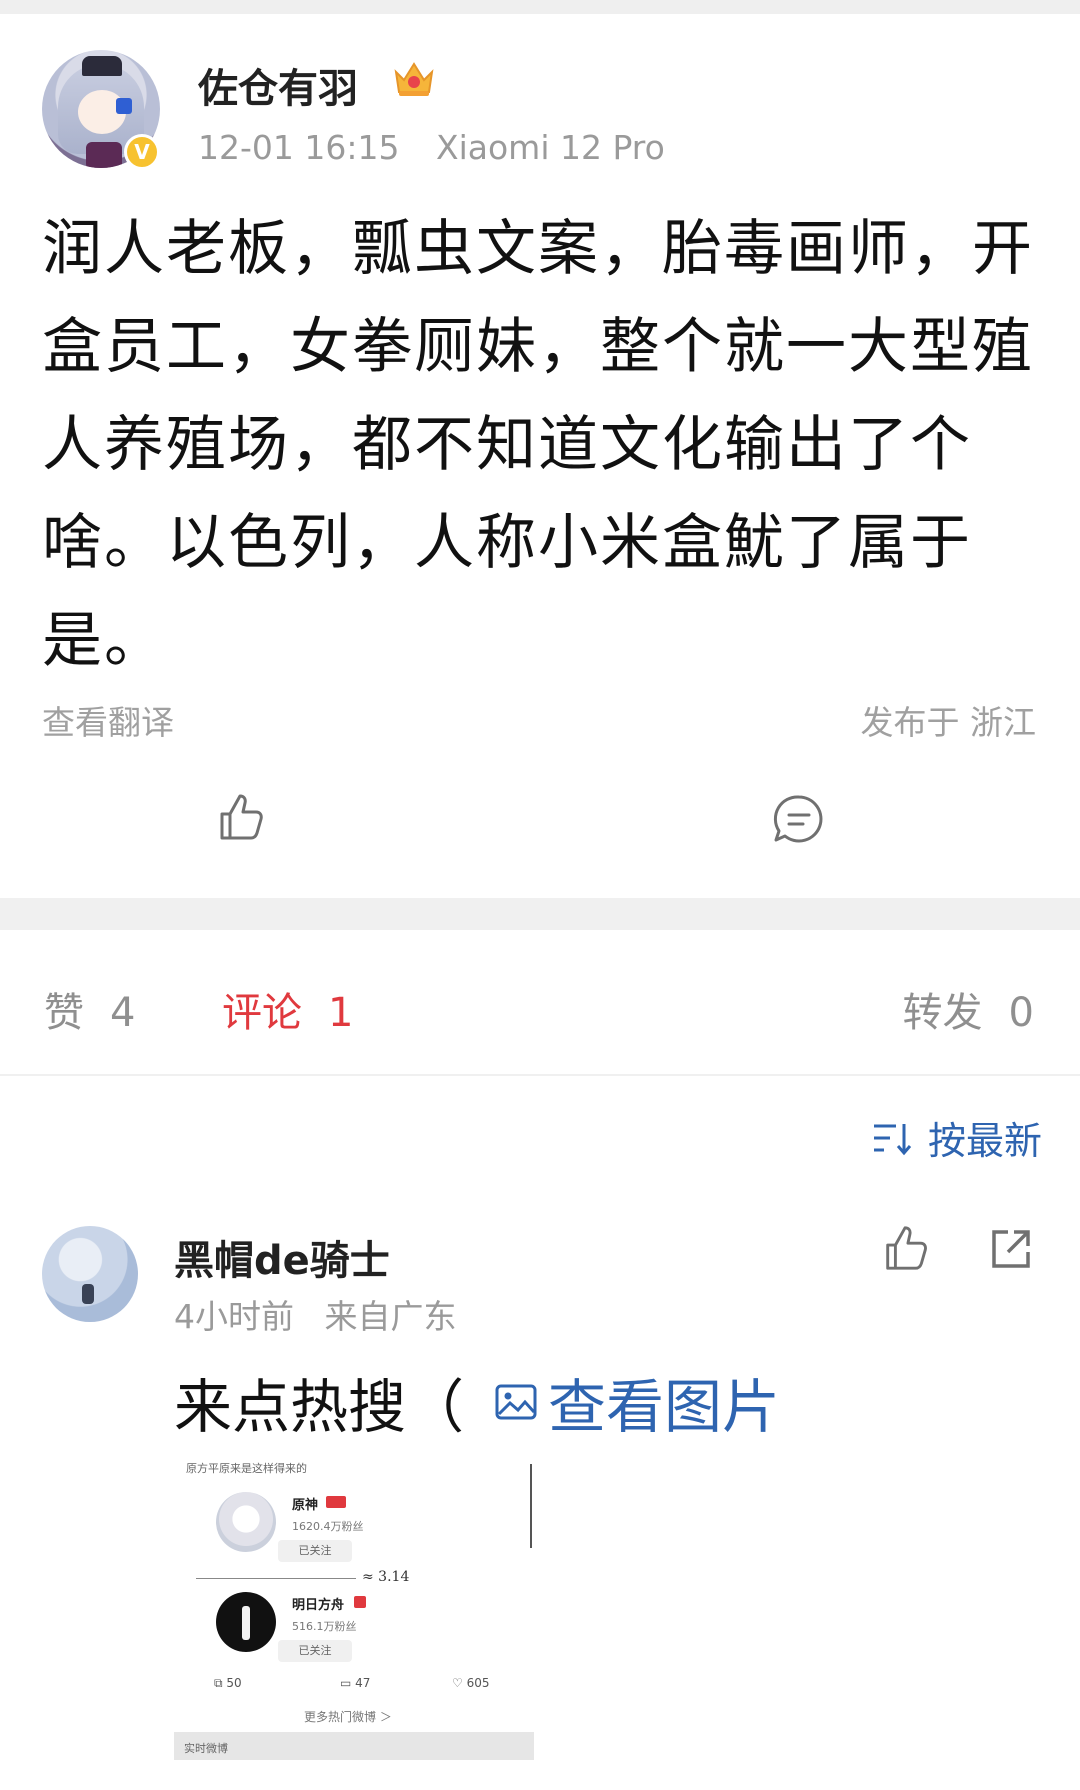 The width and height of the screenshot is (1080, 1790). What do you see at coordinates (315, 1314) in the screenshot?
I see `comment-meta: 4小时前 来自广东` at bounding box center [315, 1314].